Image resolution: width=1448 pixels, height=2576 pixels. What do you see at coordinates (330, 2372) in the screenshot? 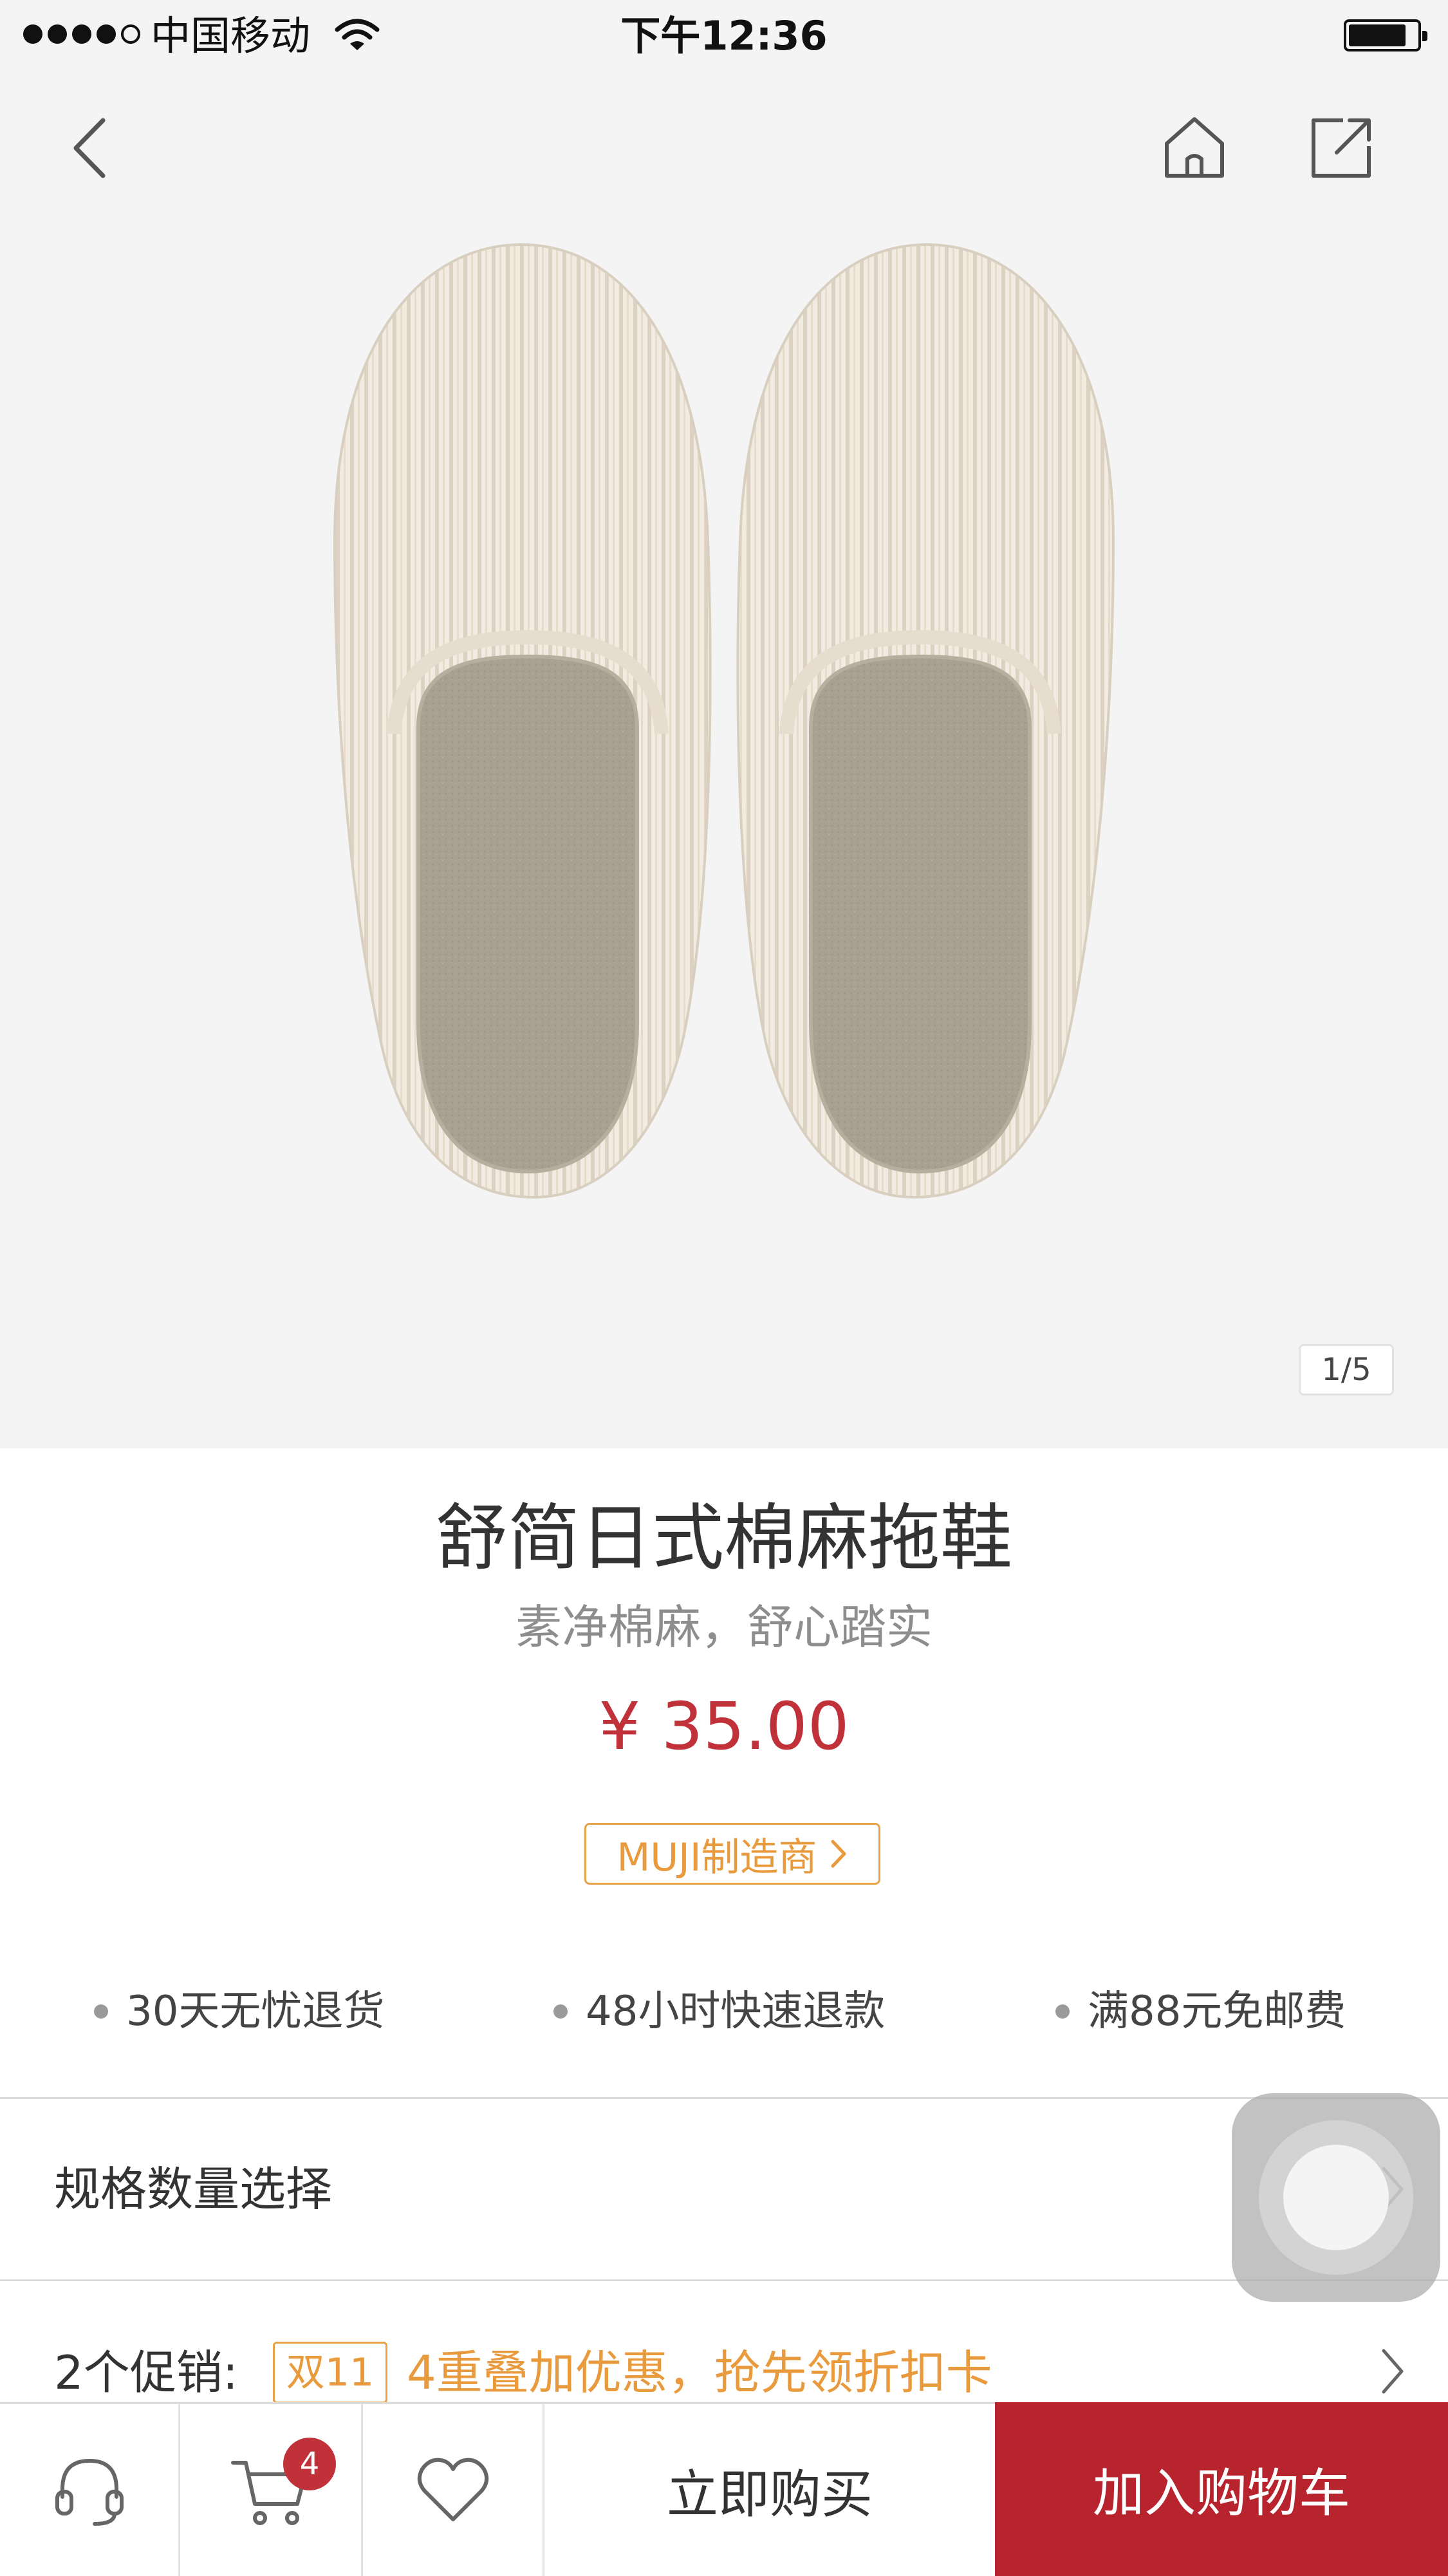
I see `promotion-tag: 双11` at bounding box center [330, 2372].